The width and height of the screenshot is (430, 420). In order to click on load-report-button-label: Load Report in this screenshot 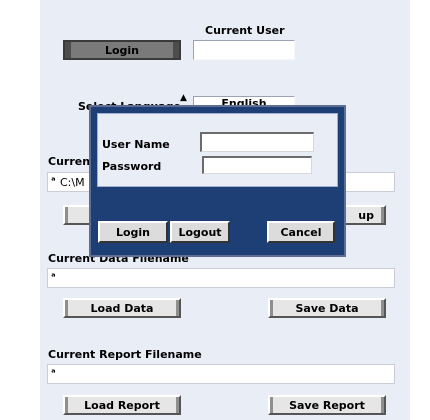, I will do `click(122, 405)`.